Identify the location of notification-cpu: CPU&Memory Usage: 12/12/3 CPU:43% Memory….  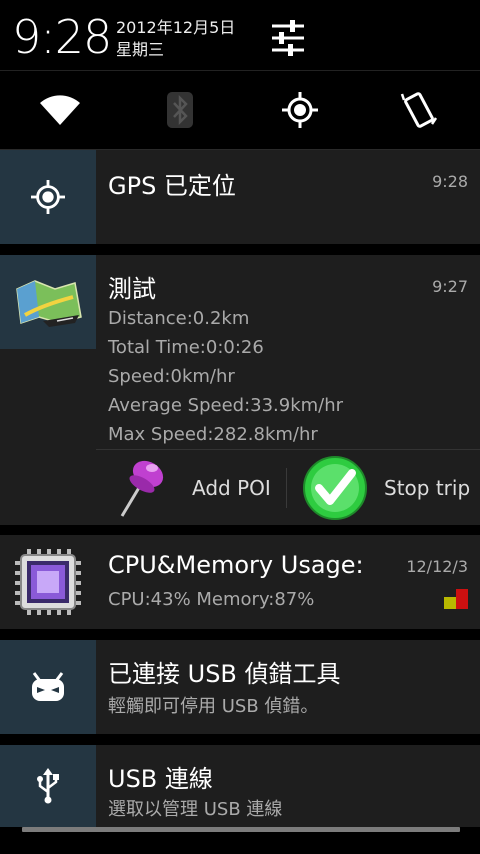
(240, 582).